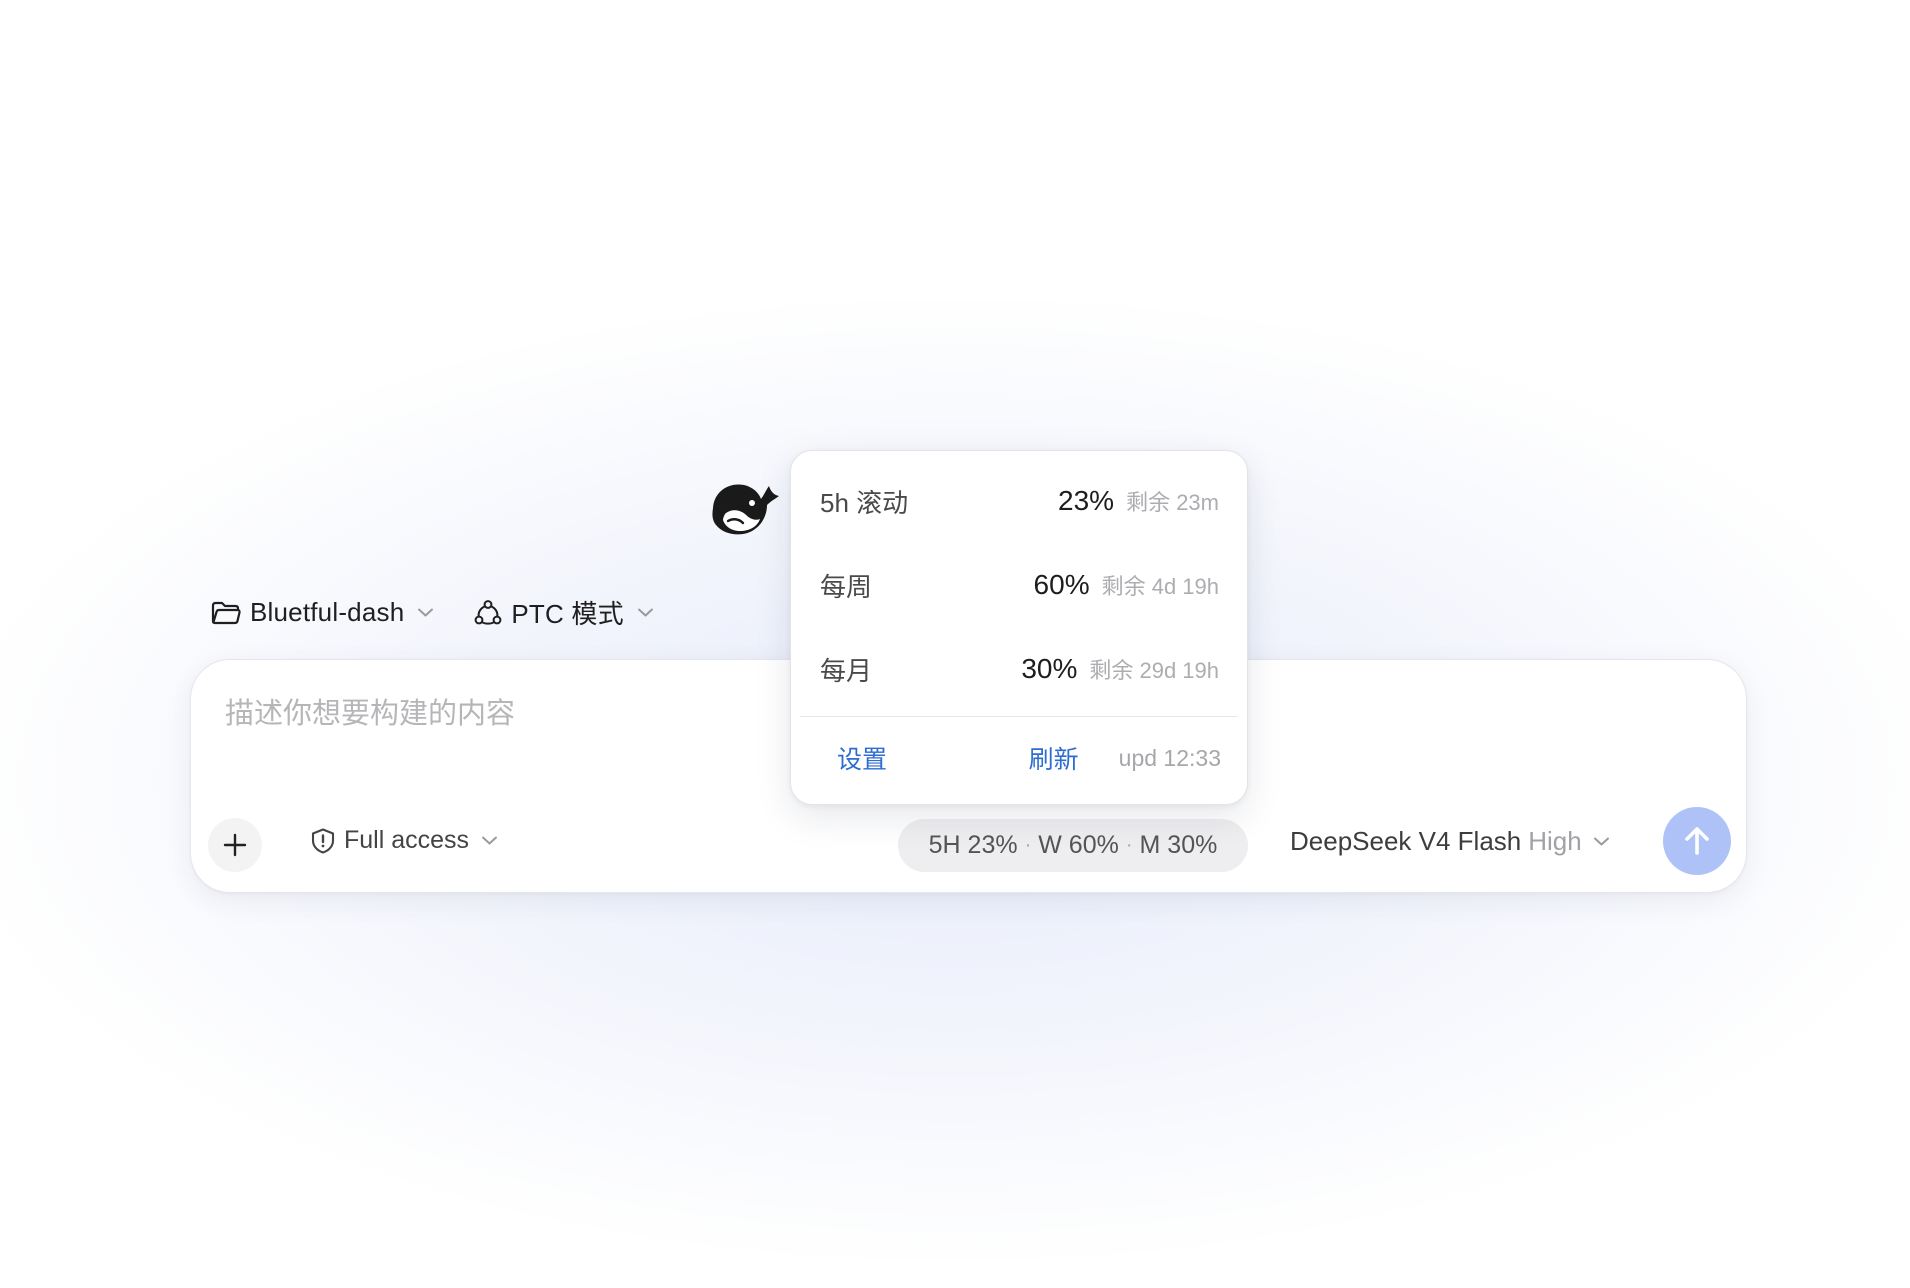  Describe the element at coordinates (864, 502) in the screenshot. I see `usage-row-label: 5h 滚动` at that location.